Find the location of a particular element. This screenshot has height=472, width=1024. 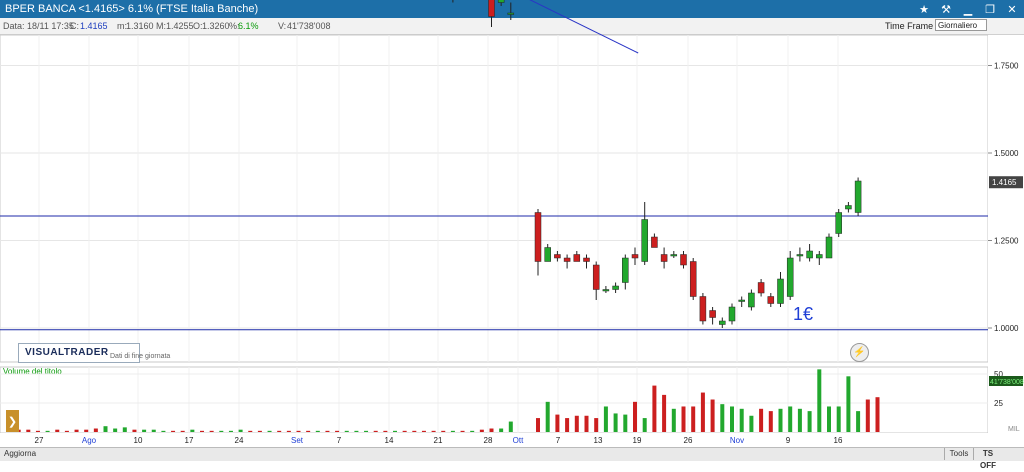

x-tick-label: 28 is located at coordinates (488, 440).